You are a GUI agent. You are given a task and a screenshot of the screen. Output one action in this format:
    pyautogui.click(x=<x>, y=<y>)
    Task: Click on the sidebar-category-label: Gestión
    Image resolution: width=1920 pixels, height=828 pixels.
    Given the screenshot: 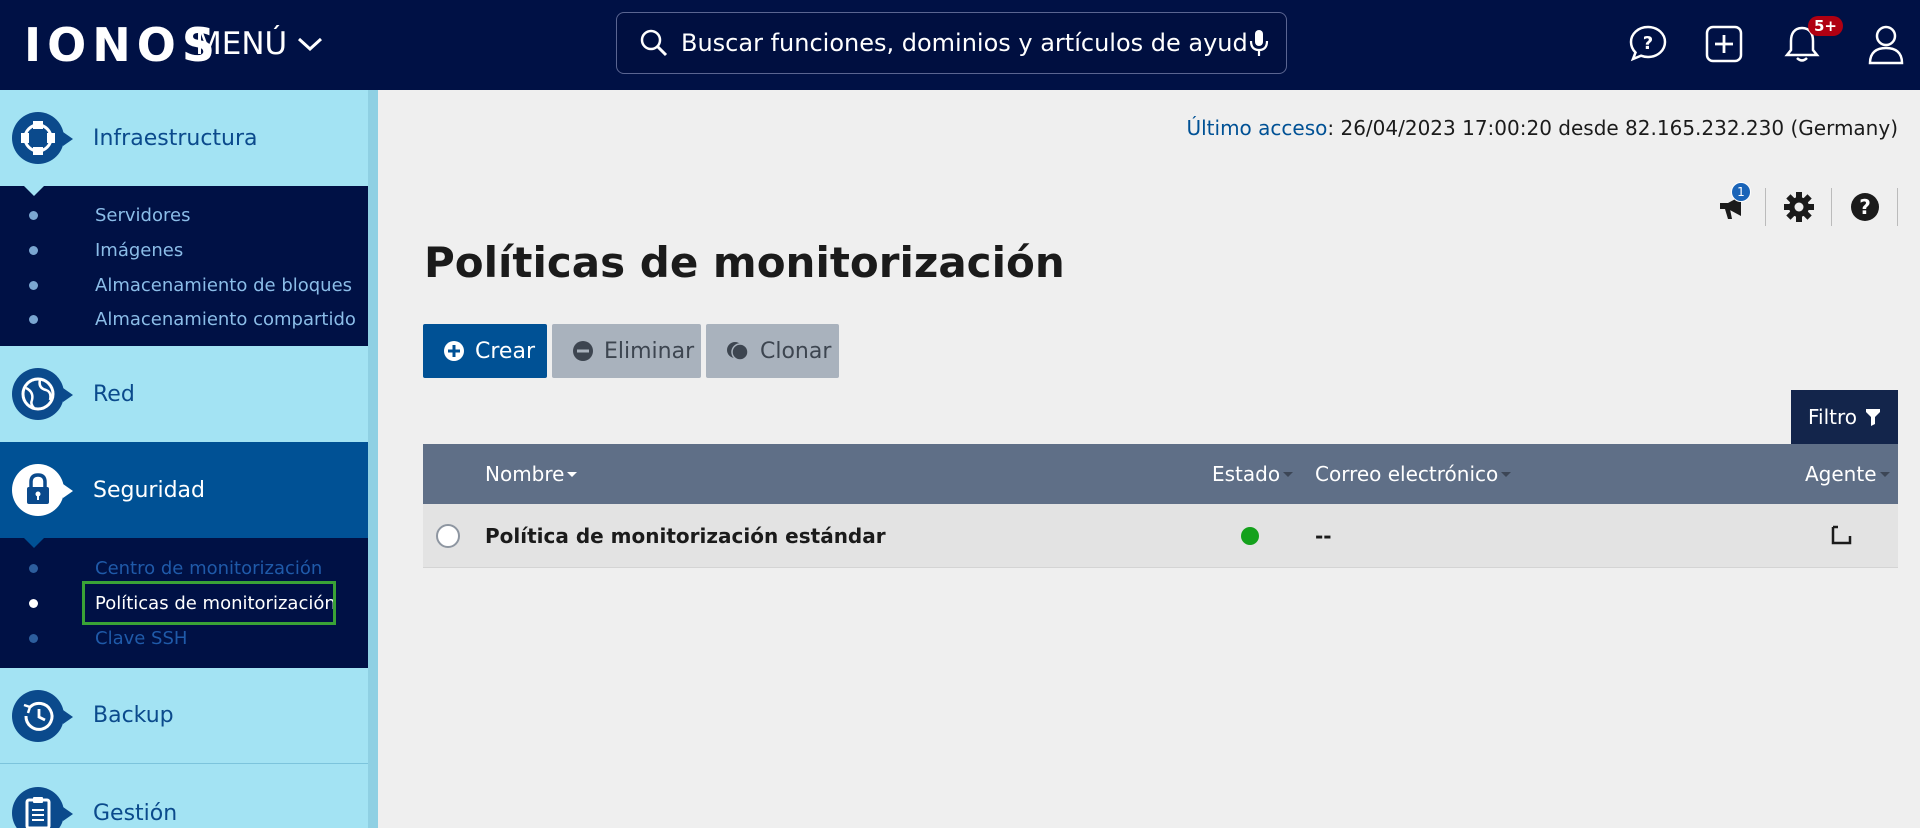 What is the action you would take?
    pyautogui.click(x=135, y=813)
    